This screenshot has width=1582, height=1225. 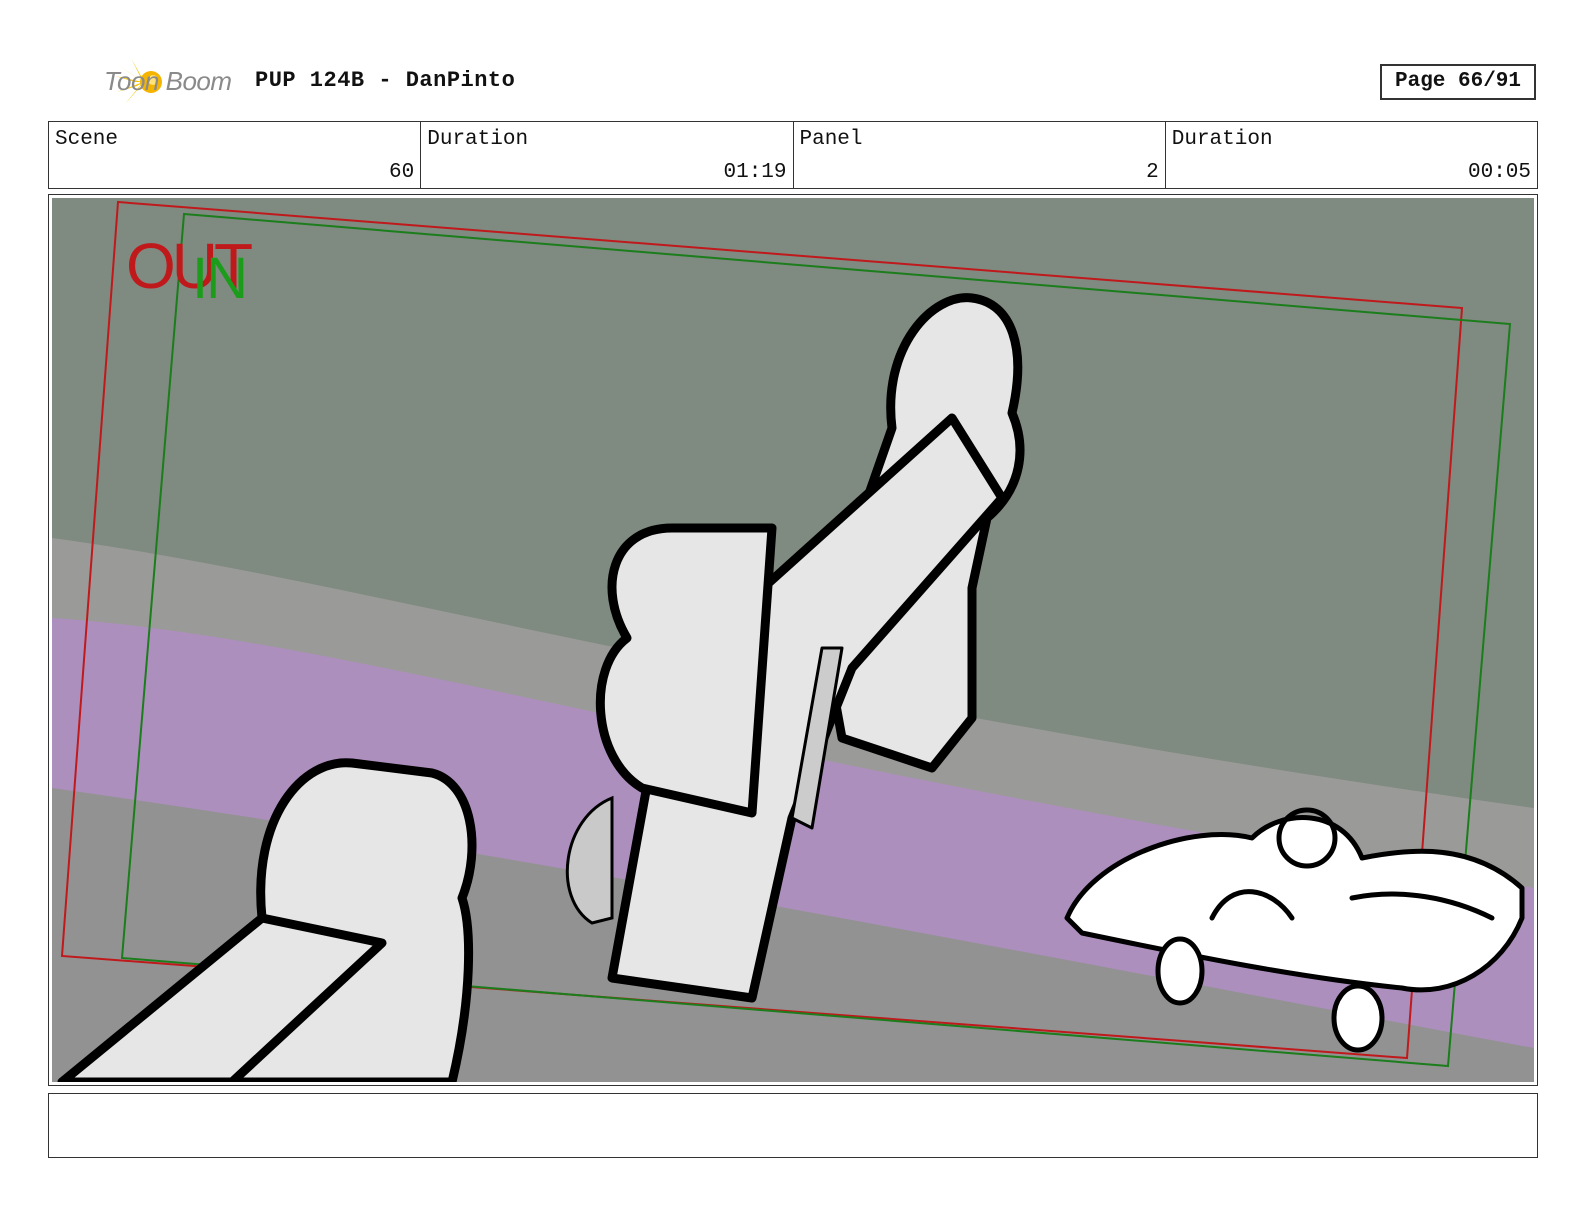 I want to click on page-number: Page 66/91, so click(x=1458, y=82).